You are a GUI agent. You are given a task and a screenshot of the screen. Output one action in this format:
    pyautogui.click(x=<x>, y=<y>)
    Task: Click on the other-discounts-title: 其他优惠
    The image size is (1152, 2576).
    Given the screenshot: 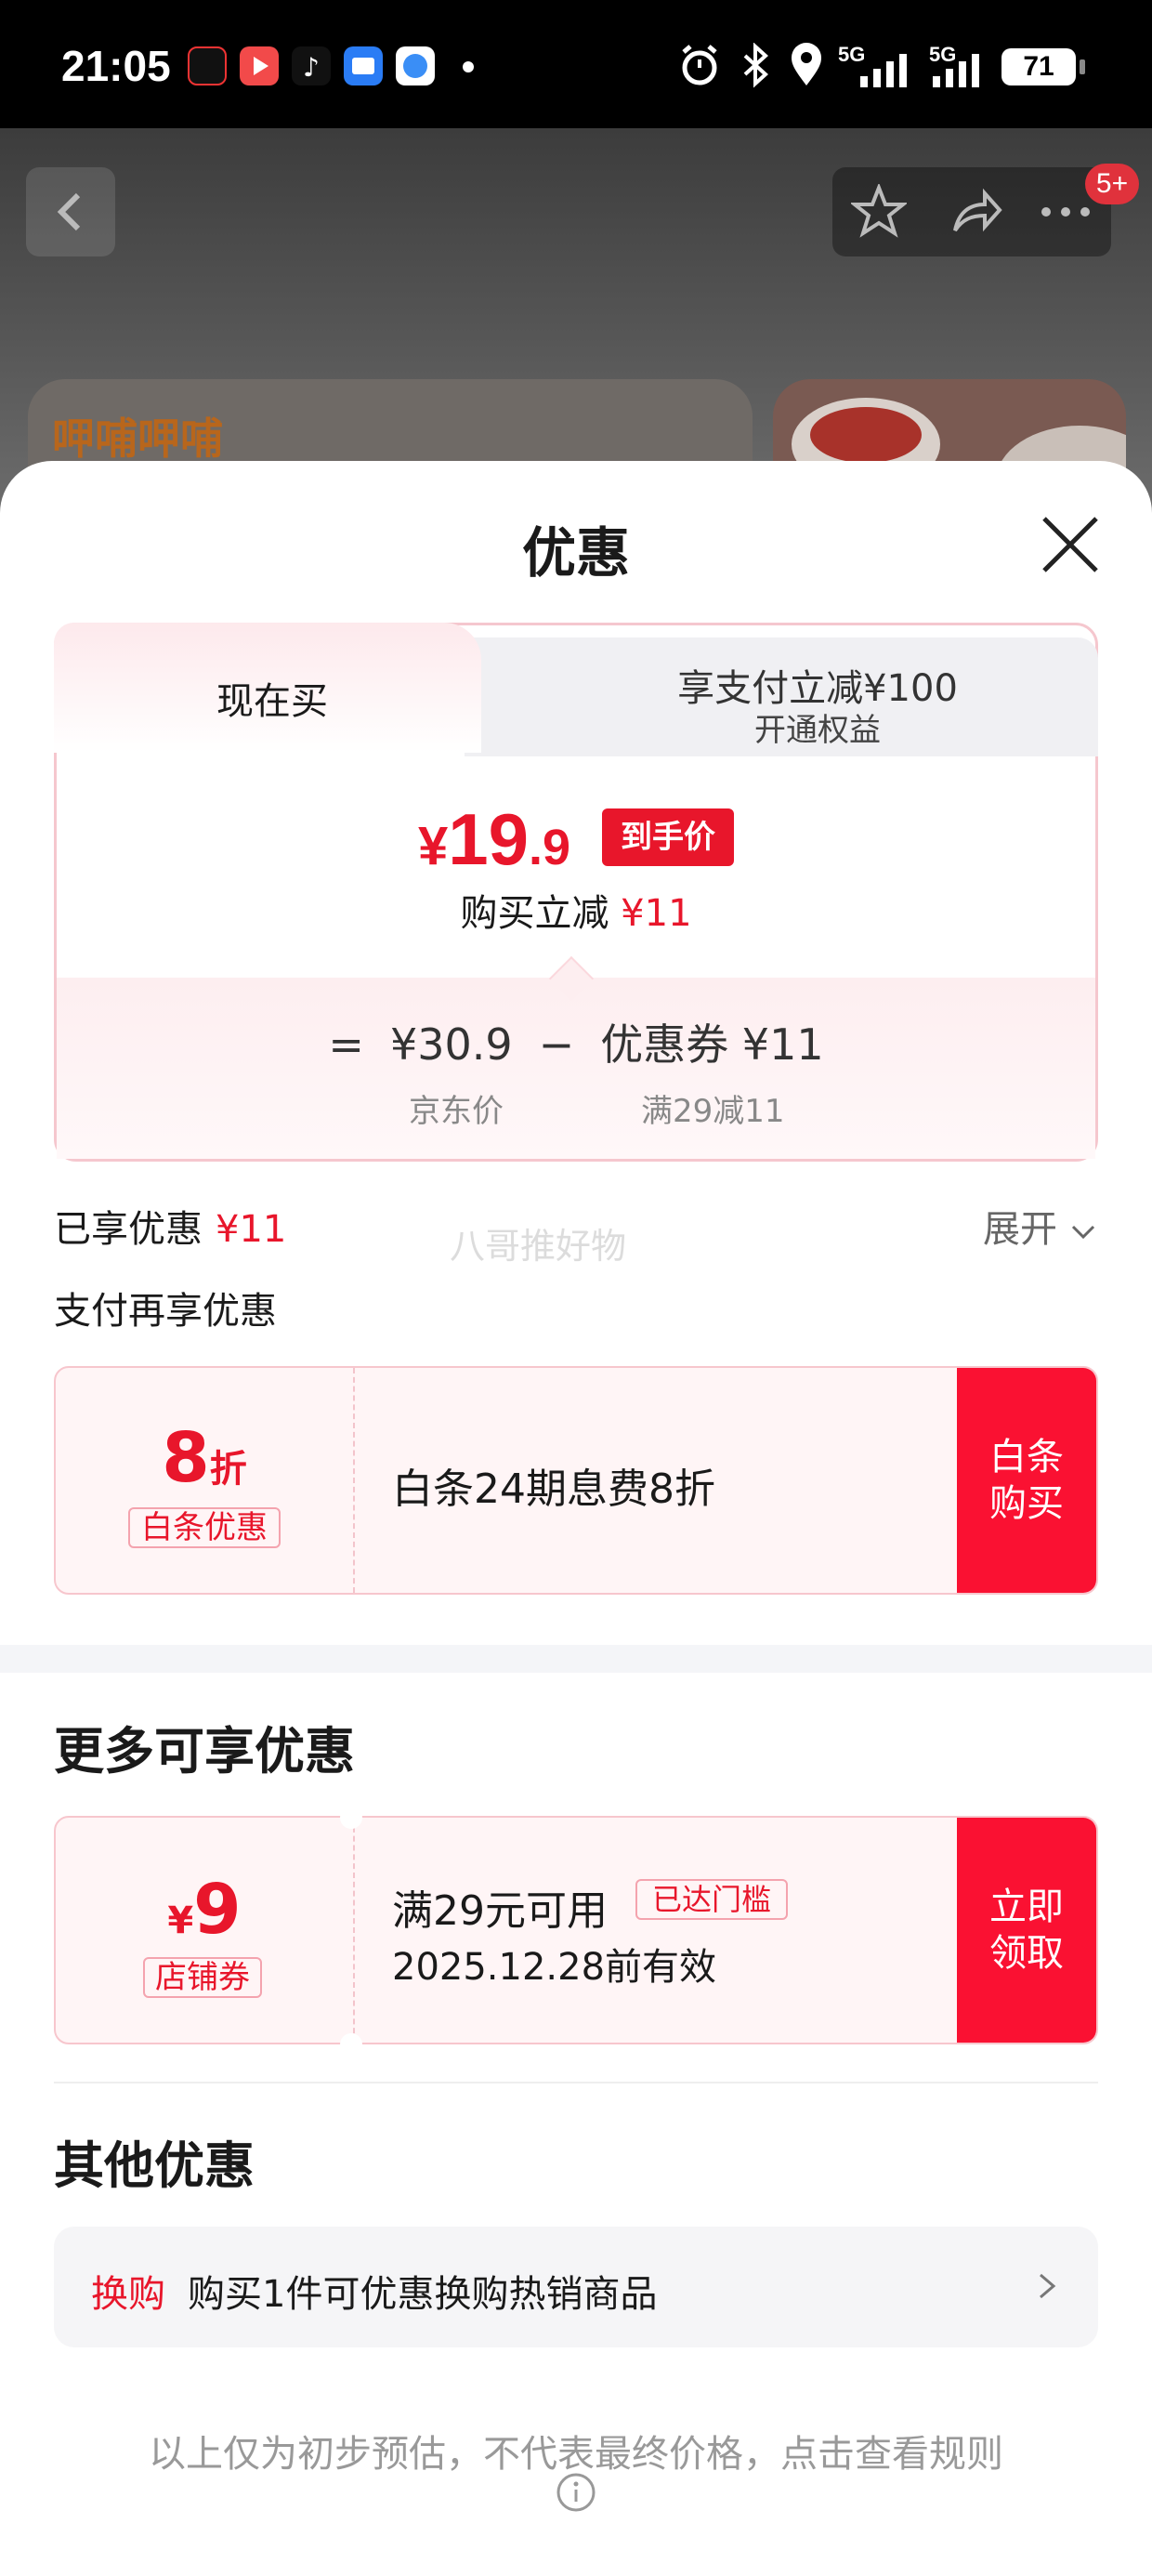 What is the action you would take?
    pyautogui.click(x=154, y=2165)
    